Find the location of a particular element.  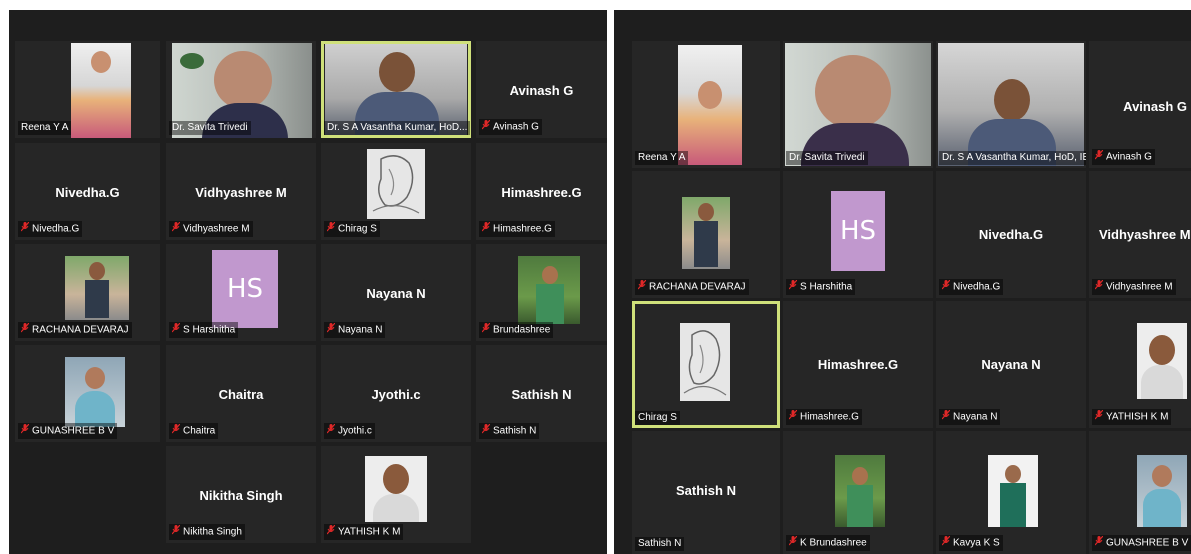

participant-label: Brundashree is located at coordinates (516, 330).